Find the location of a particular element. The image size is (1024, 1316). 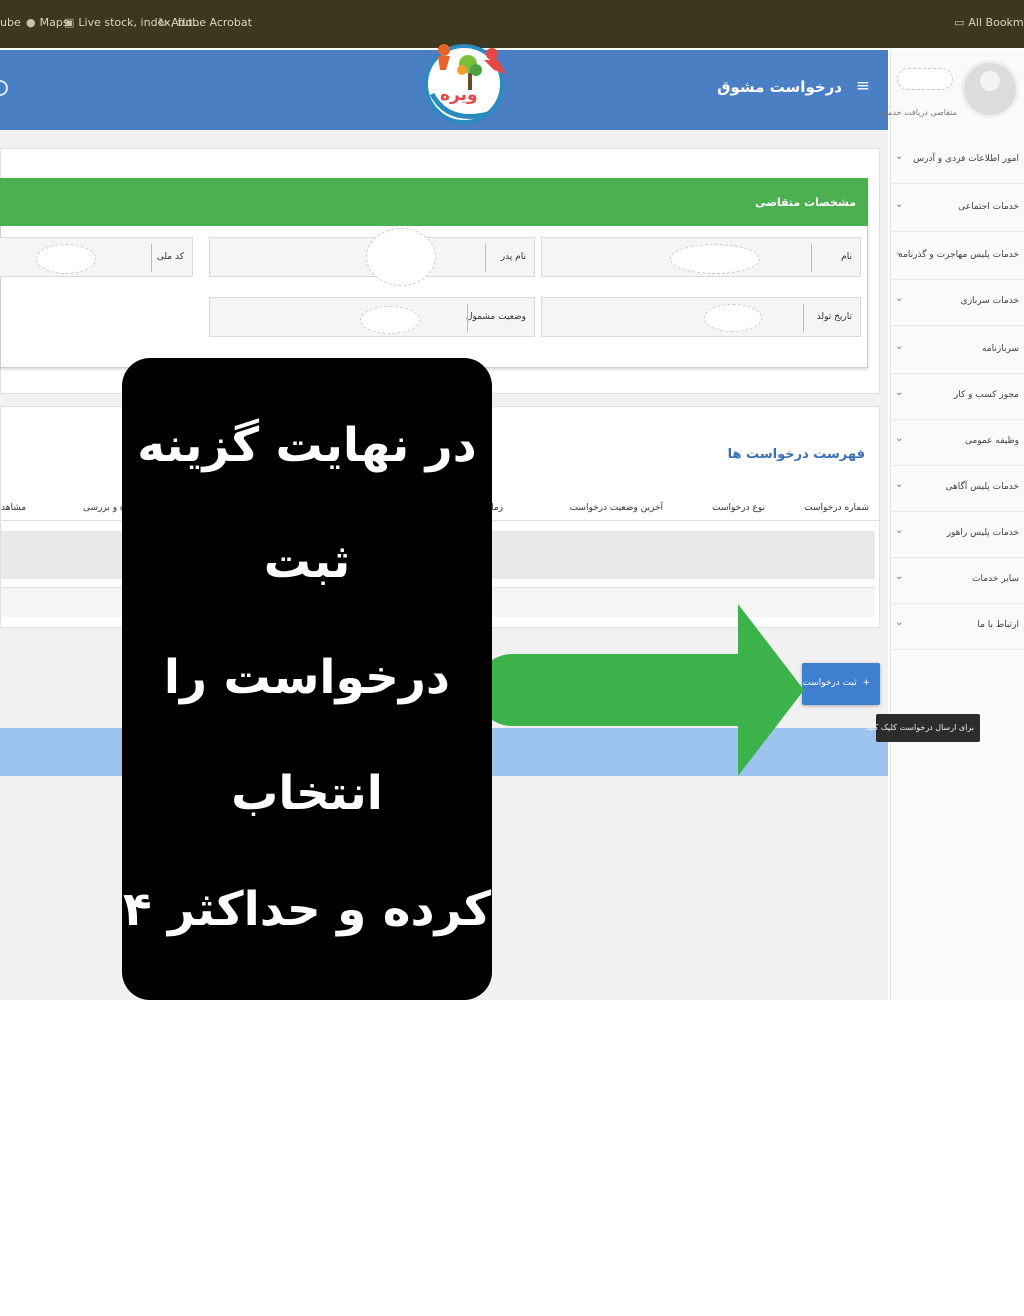

sidebar-item-business: مجوز کسب و کار ⌄ is located at coordinates (957, 397).